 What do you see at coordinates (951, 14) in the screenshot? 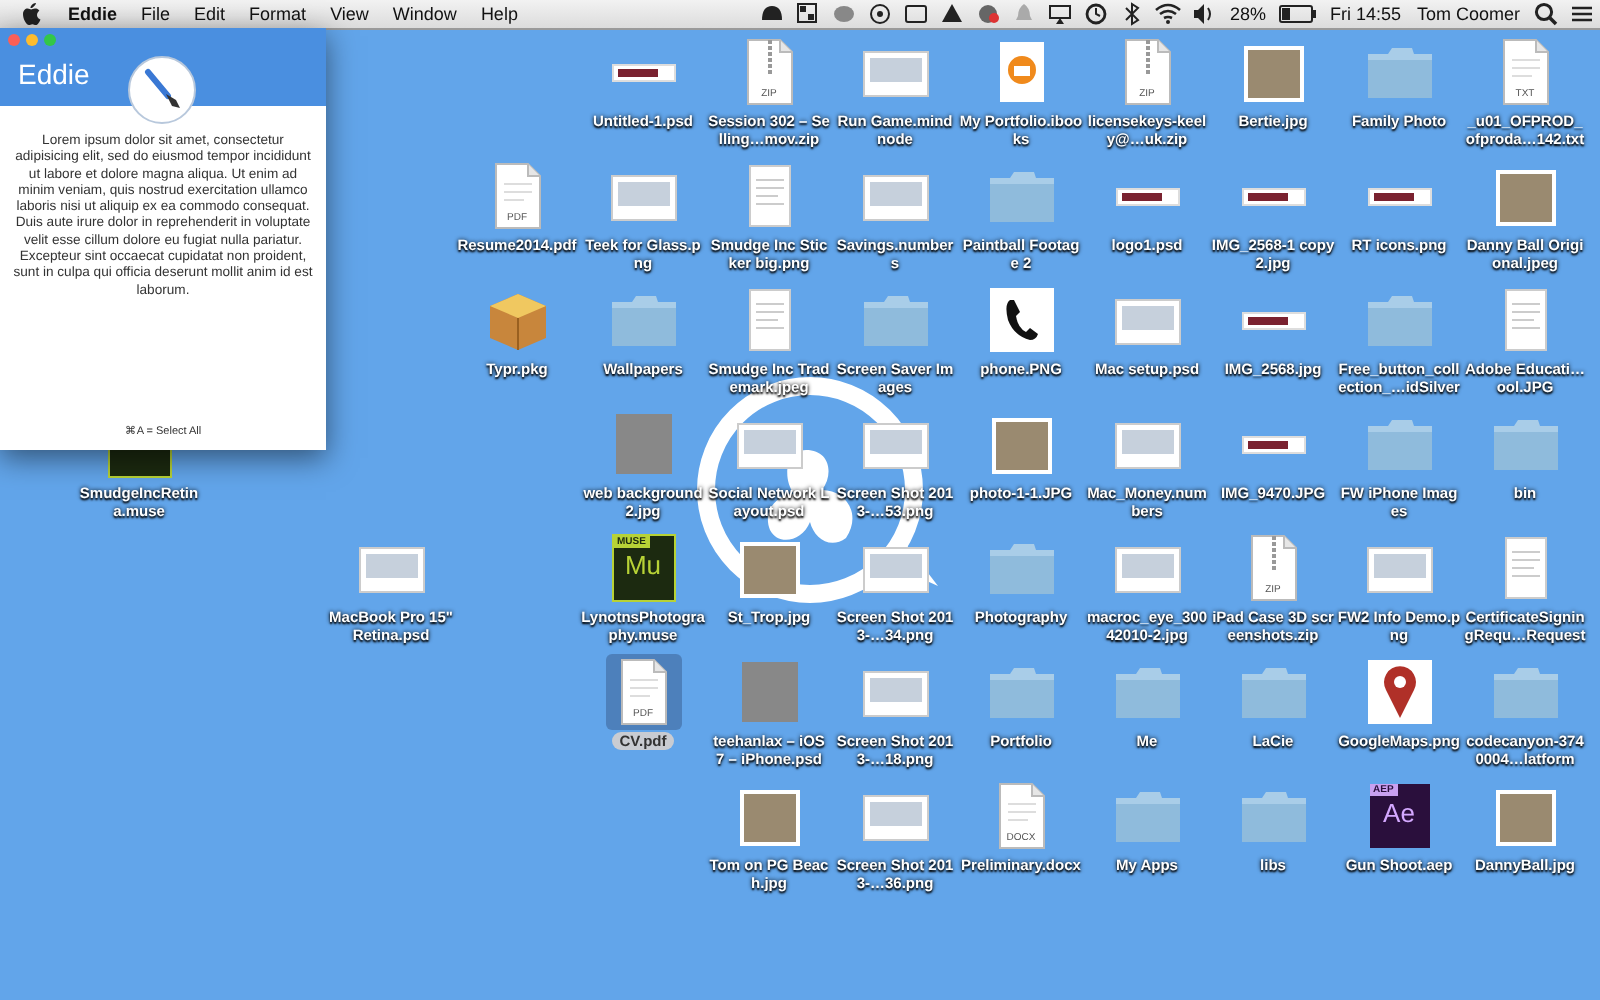
I see `triangle-icon` at bounding box center [951, 14].